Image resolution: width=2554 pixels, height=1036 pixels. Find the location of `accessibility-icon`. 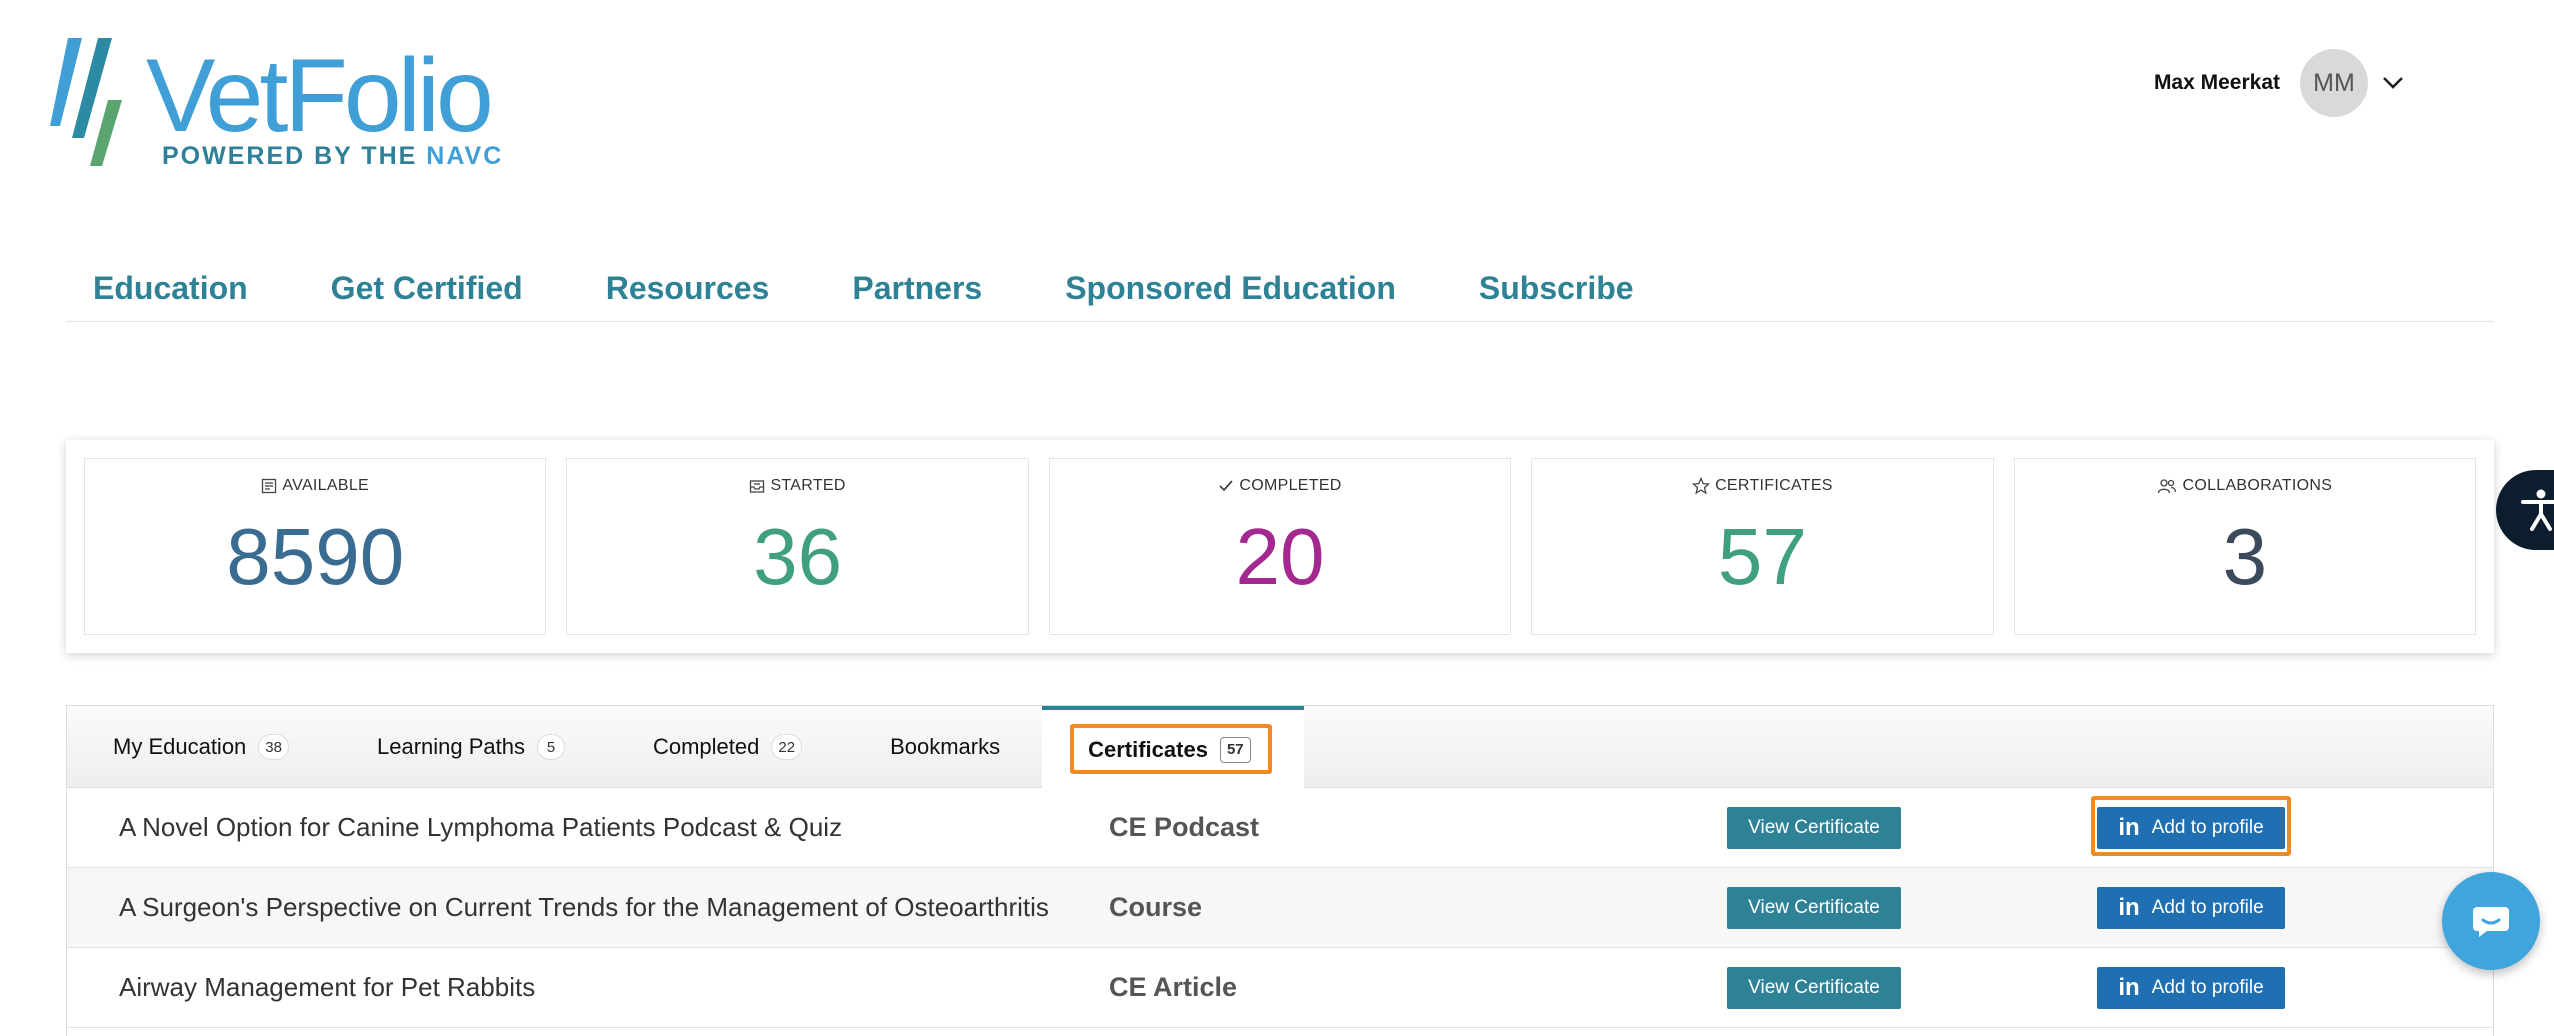

accessibility-icon is located at coordinates (2537, 510).